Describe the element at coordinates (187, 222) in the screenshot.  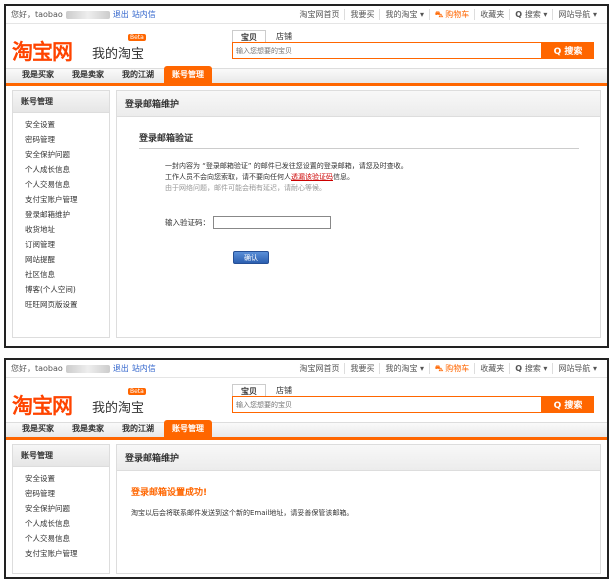
I see `code-label: 输入验证码：` at that location.